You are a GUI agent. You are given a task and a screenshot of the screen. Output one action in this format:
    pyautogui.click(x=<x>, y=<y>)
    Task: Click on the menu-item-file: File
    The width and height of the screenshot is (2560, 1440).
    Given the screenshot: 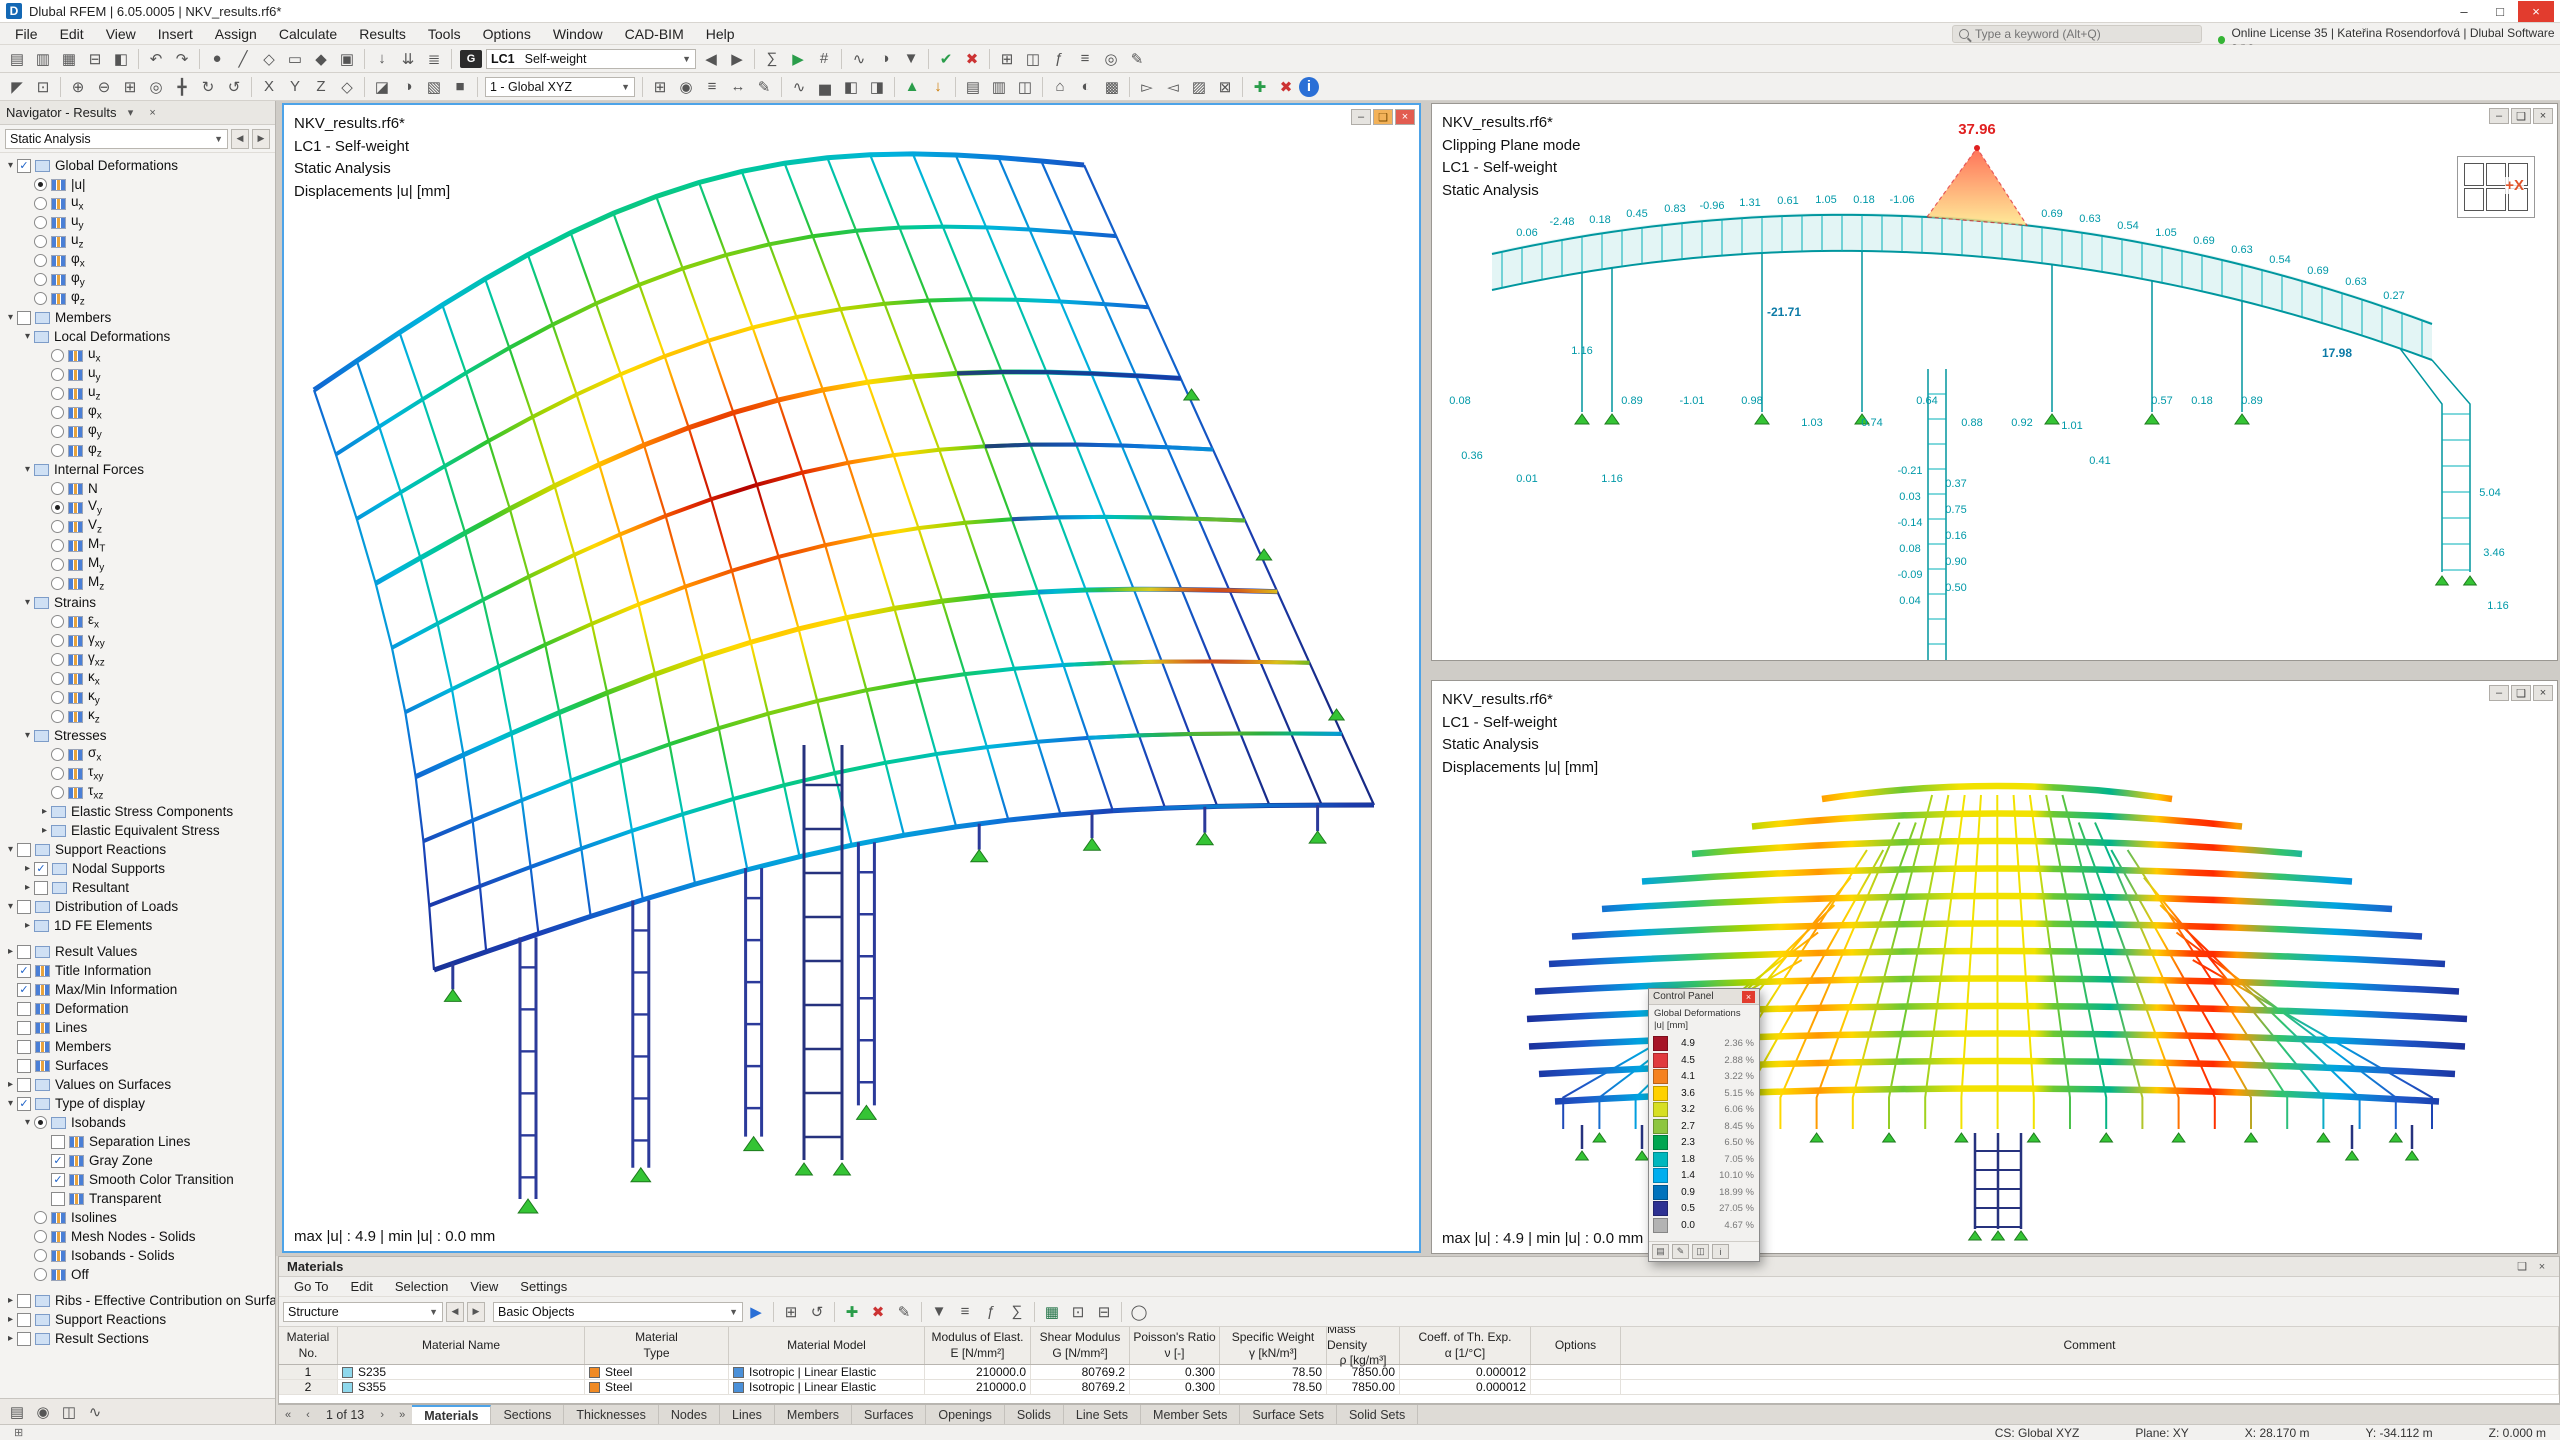 What is the action you would take?
    pyautogui.click(x=26, y=34)
    